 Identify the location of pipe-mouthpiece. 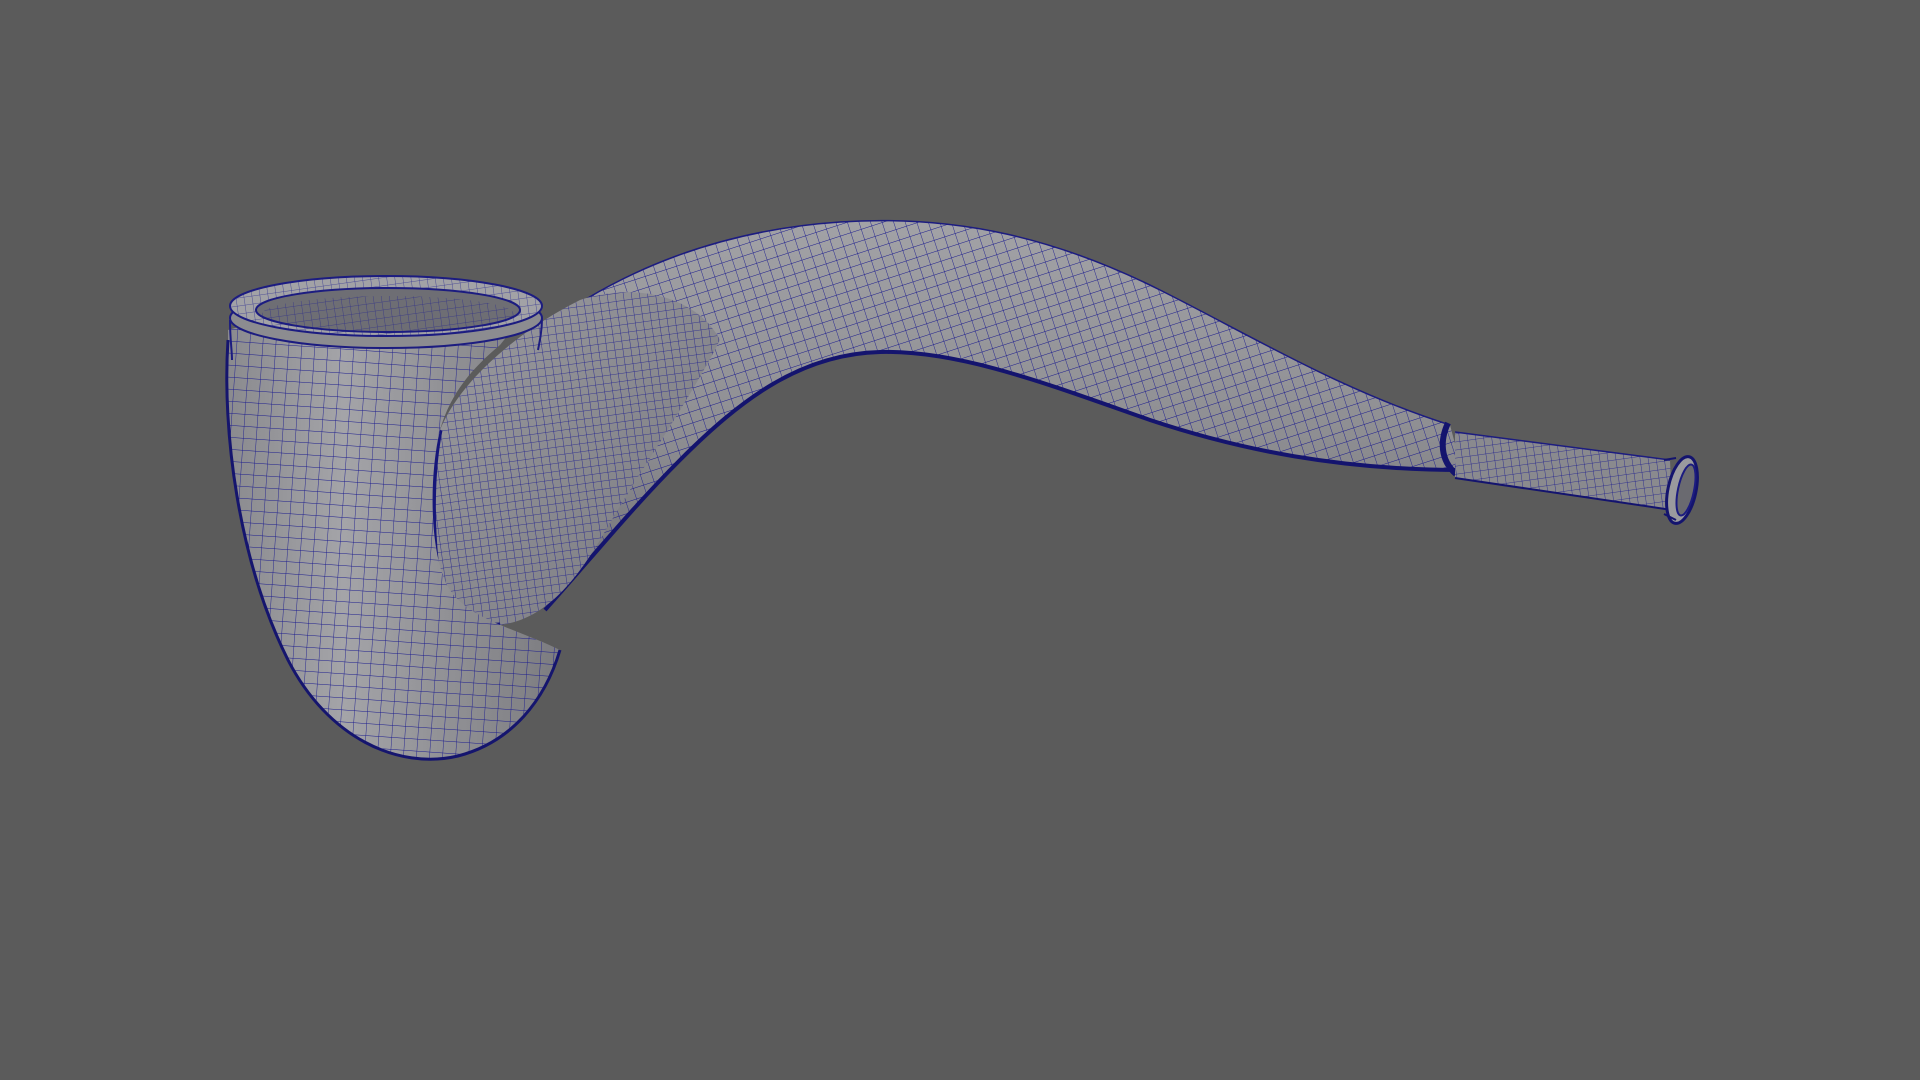
(1563, 471).